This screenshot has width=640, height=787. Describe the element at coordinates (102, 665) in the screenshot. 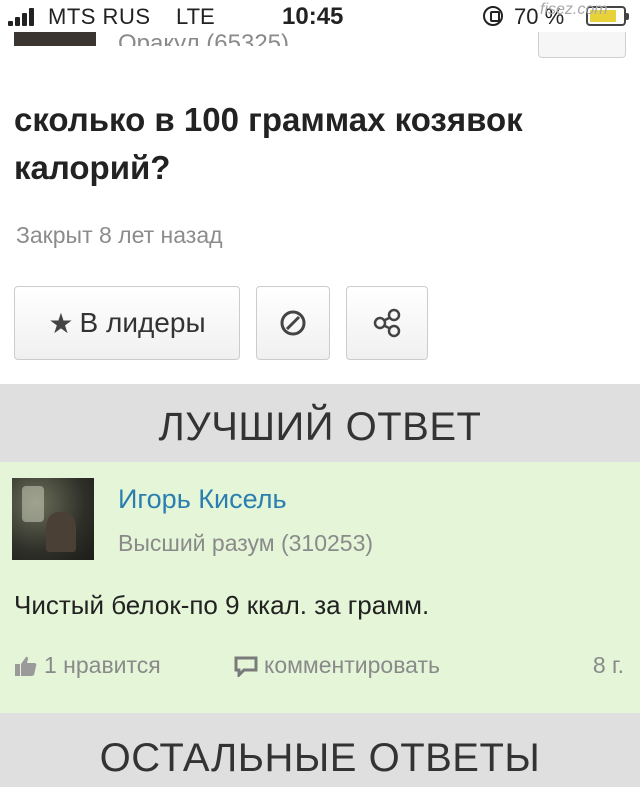

I see `like-count-label: 1 нравится` at that location.